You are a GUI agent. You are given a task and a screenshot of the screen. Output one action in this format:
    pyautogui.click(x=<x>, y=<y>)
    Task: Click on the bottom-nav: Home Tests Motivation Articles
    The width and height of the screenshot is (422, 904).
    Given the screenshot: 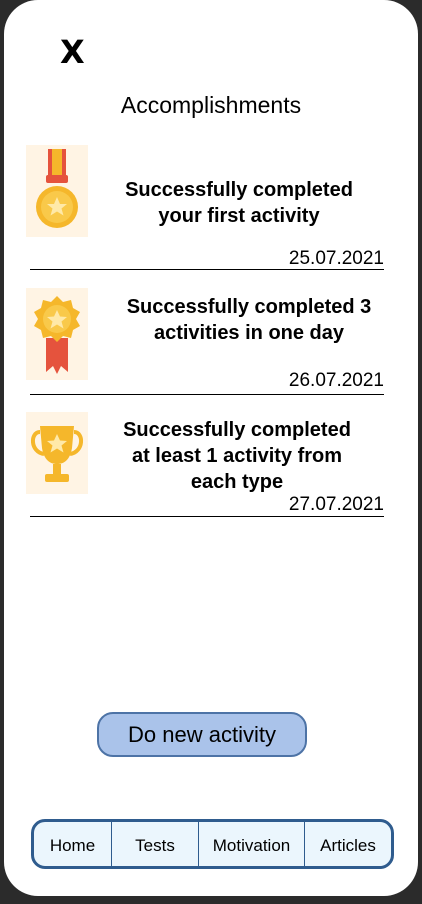 What is the action you would take?
    pyautogui.click(x=212, y=844)
    